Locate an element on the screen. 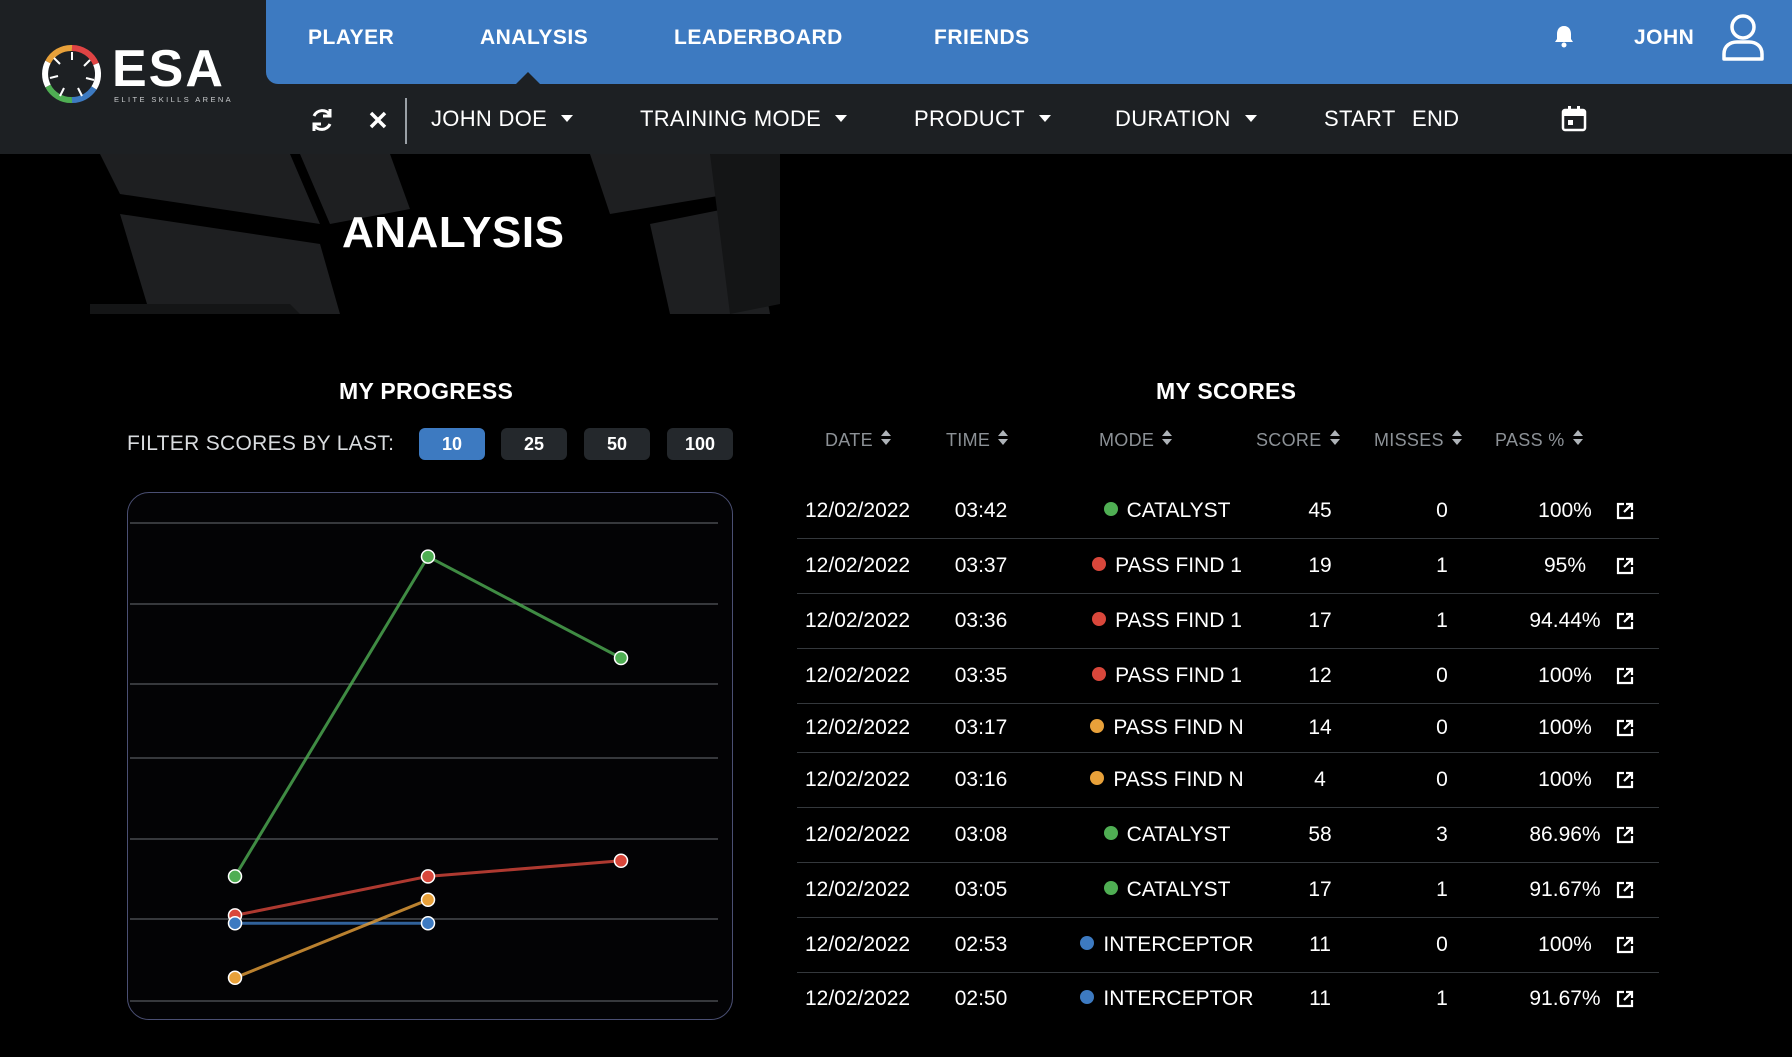  column-header-misses: MISSES is located at coordinates (1418, 440).